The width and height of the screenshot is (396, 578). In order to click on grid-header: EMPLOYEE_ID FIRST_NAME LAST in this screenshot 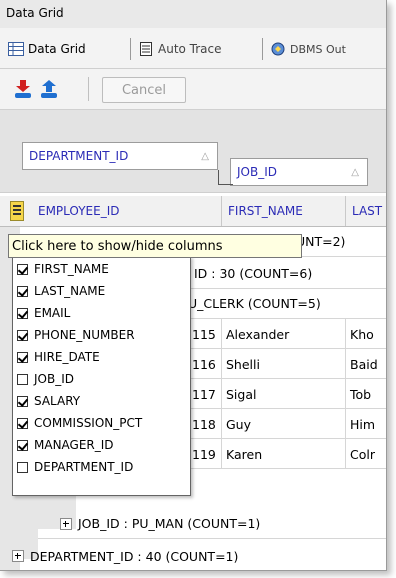, I will do `click(193, 211)`.